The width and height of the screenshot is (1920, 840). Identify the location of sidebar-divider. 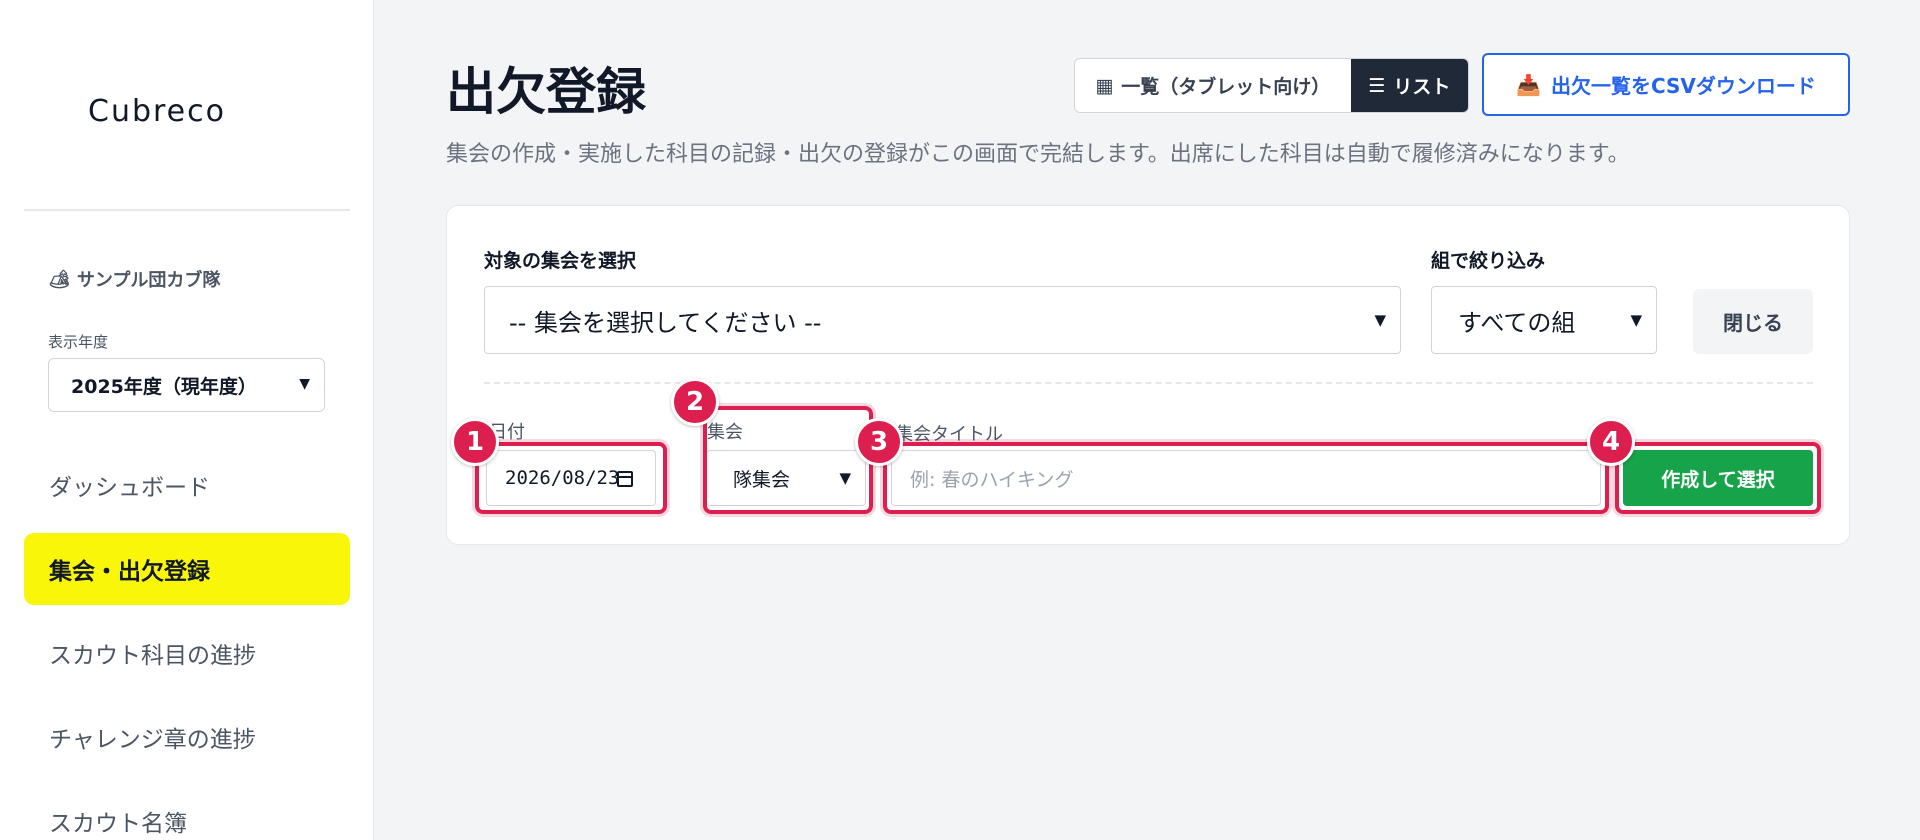
(187, 210).